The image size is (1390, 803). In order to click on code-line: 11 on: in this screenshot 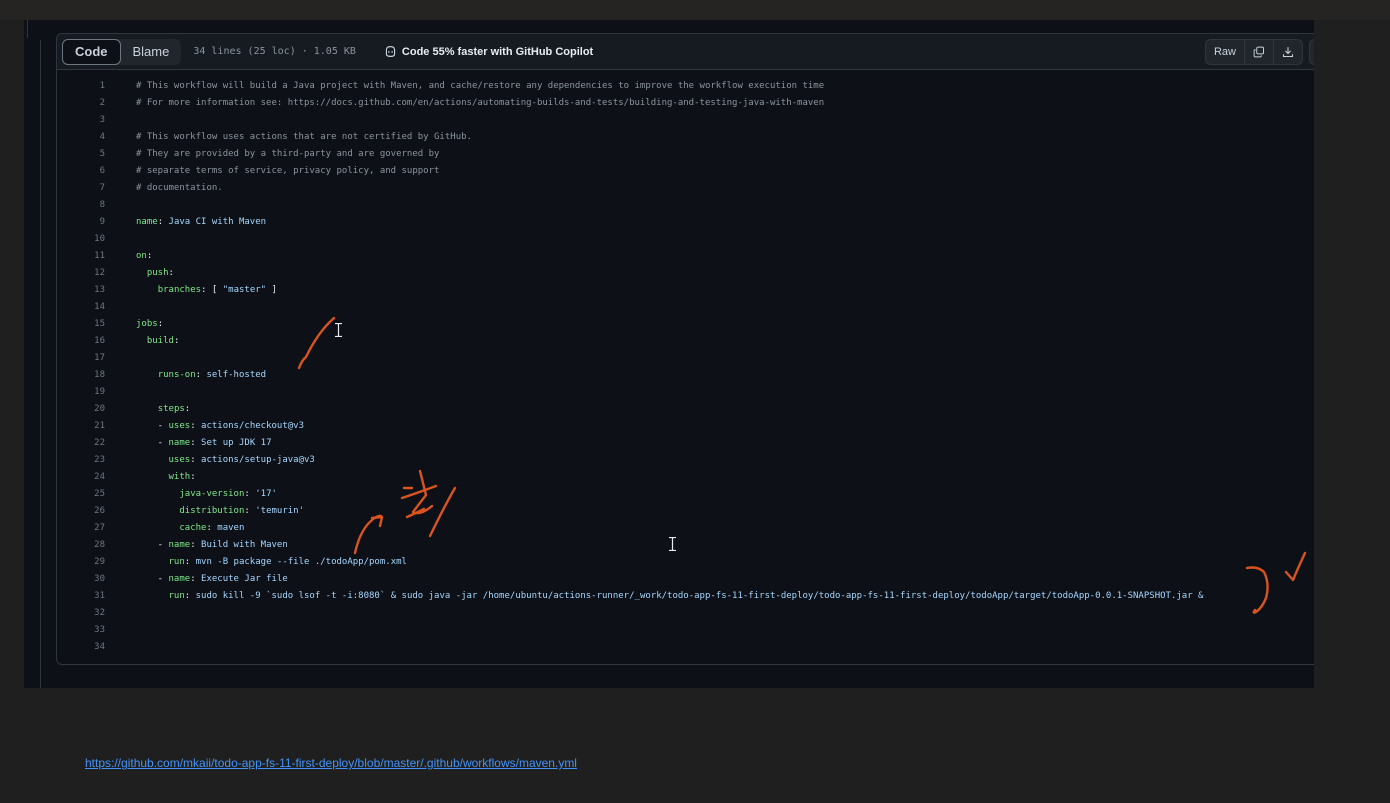, I will do `click(685, 256)`.